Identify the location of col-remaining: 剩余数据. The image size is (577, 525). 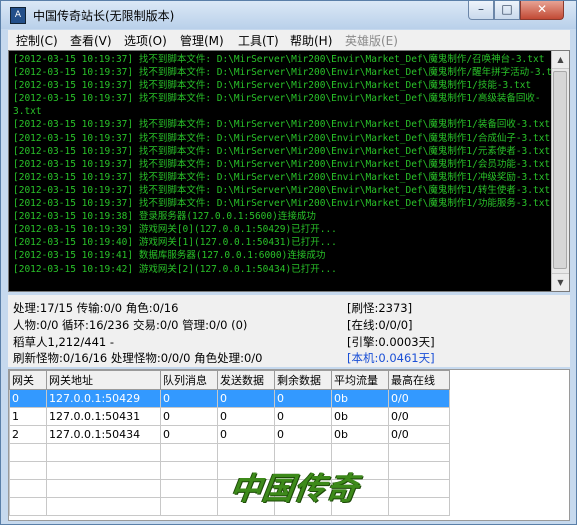
(303, 380).